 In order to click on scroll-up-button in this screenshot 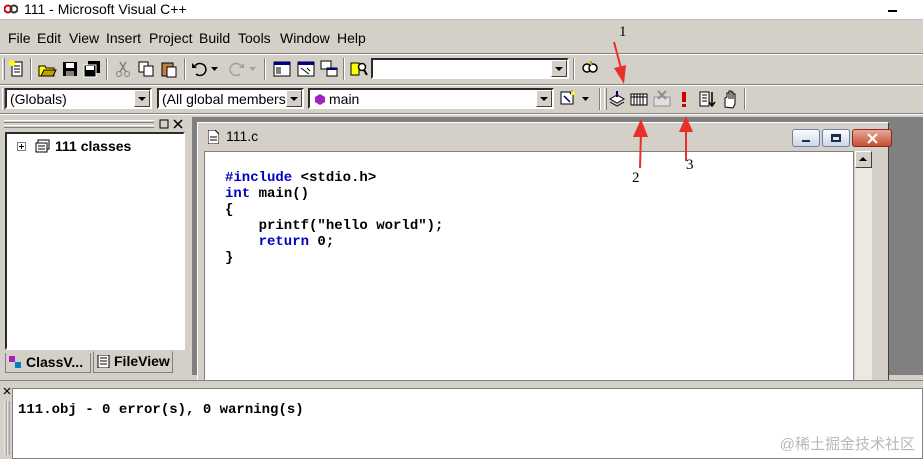, I will do `click(863, 159)`.